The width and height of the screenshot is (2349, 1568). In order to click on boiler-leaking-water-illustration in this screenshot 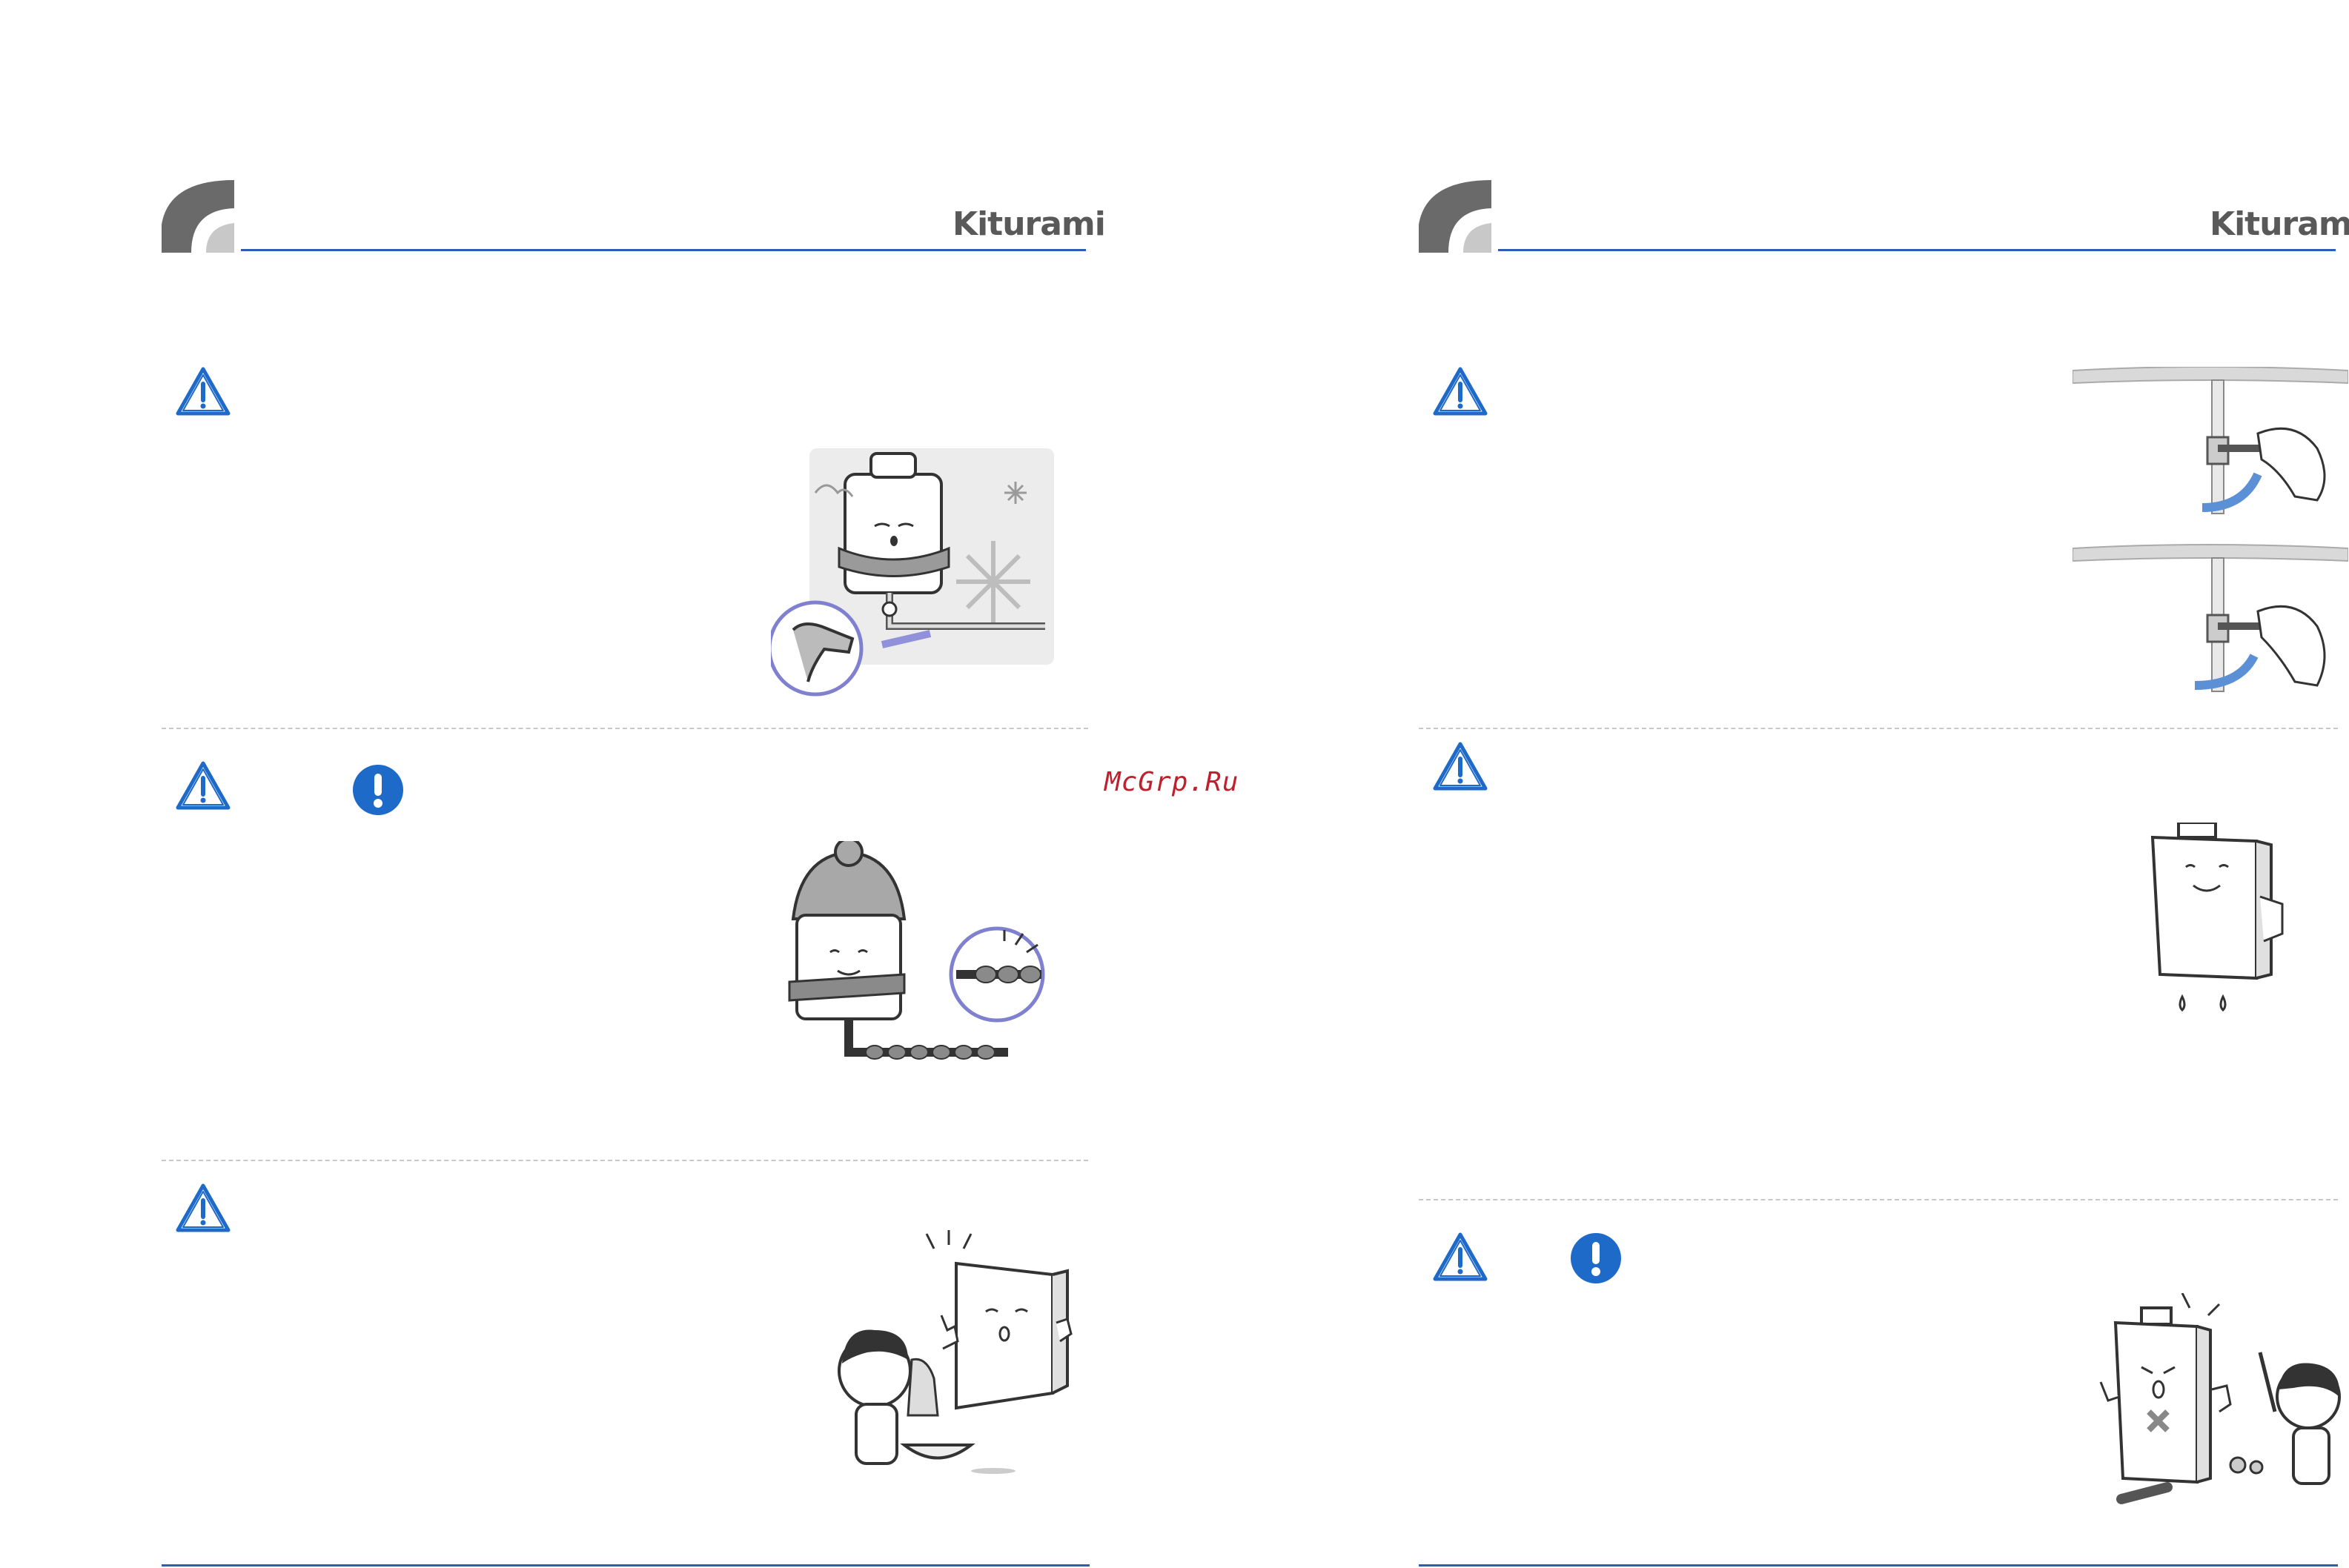, I will do `click(2217, 917)`.